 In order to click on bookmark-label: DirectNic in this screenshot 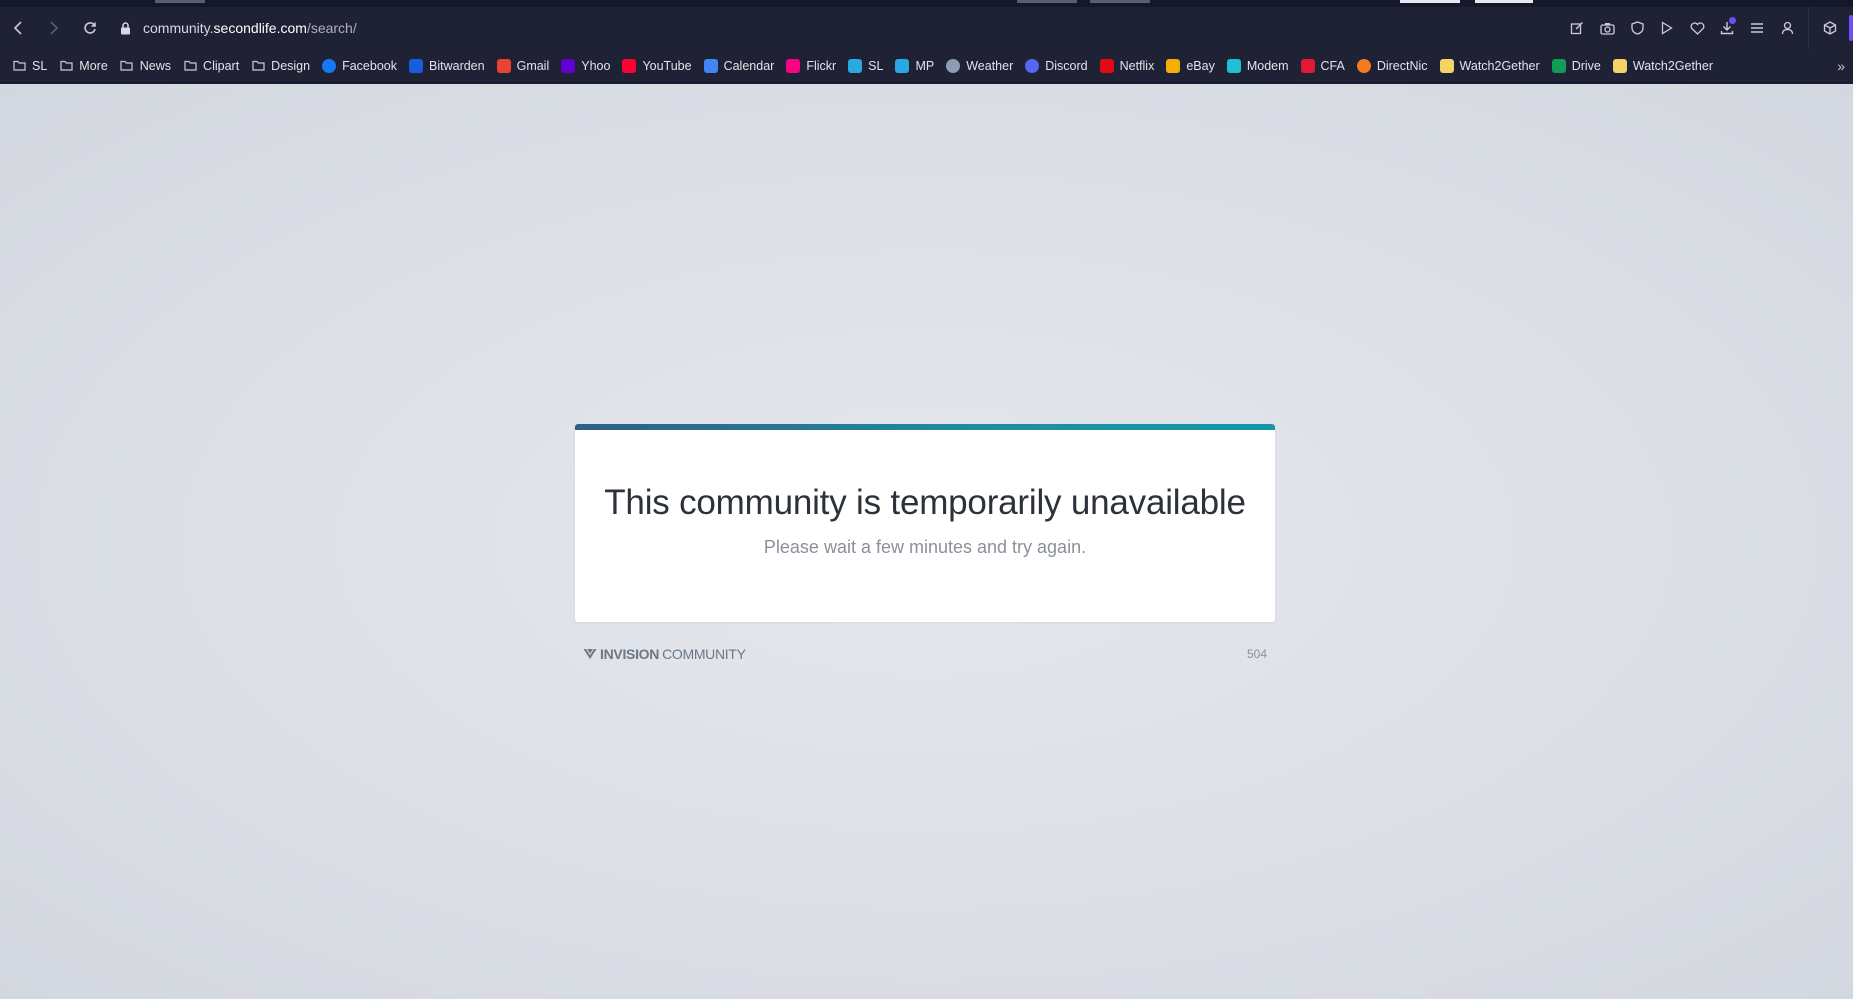, I will do `click(1402, 65)`.